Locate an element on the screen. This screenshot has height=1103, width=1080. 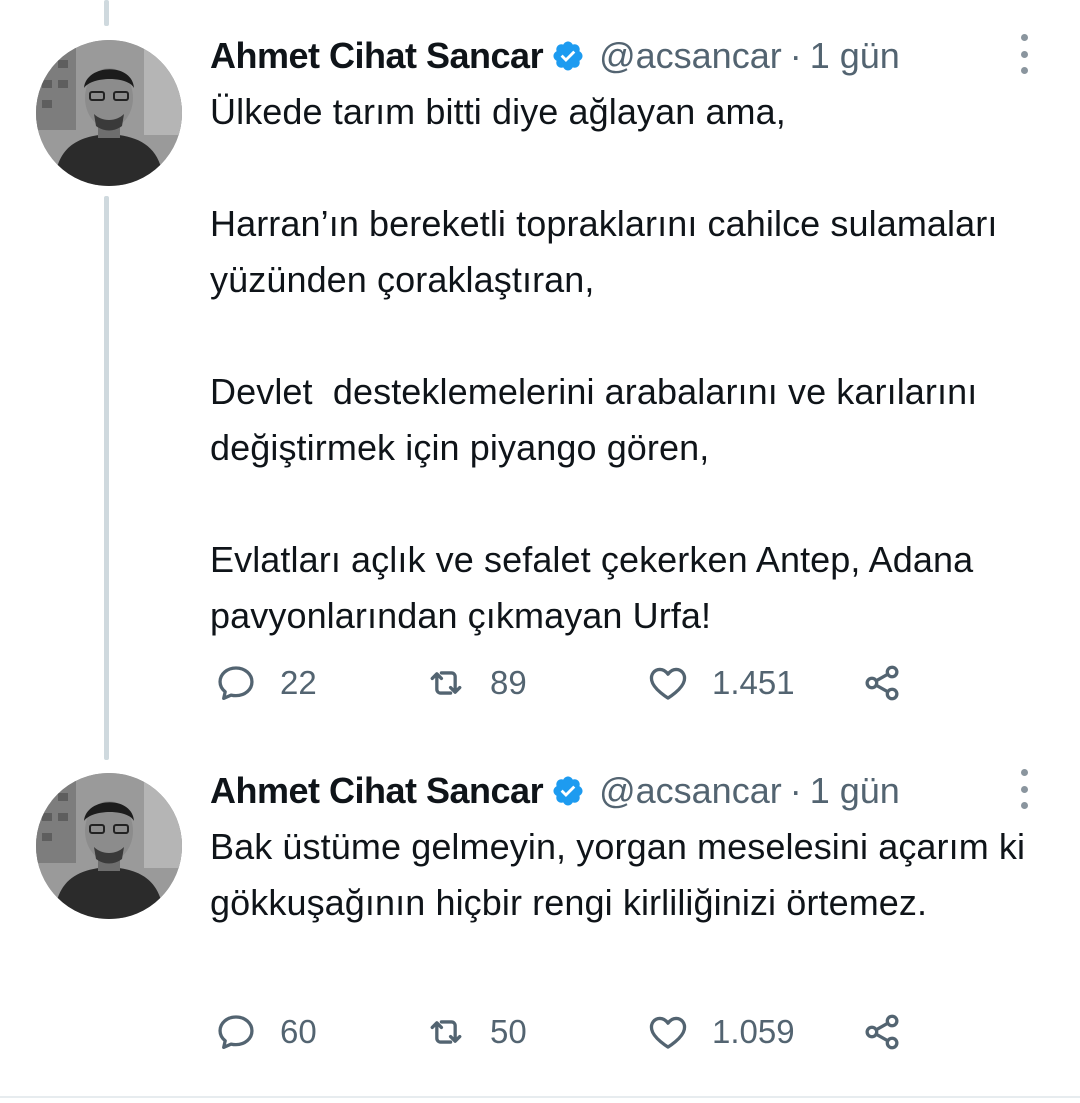
reply-button: 22 is located at coordinates (265, 683).